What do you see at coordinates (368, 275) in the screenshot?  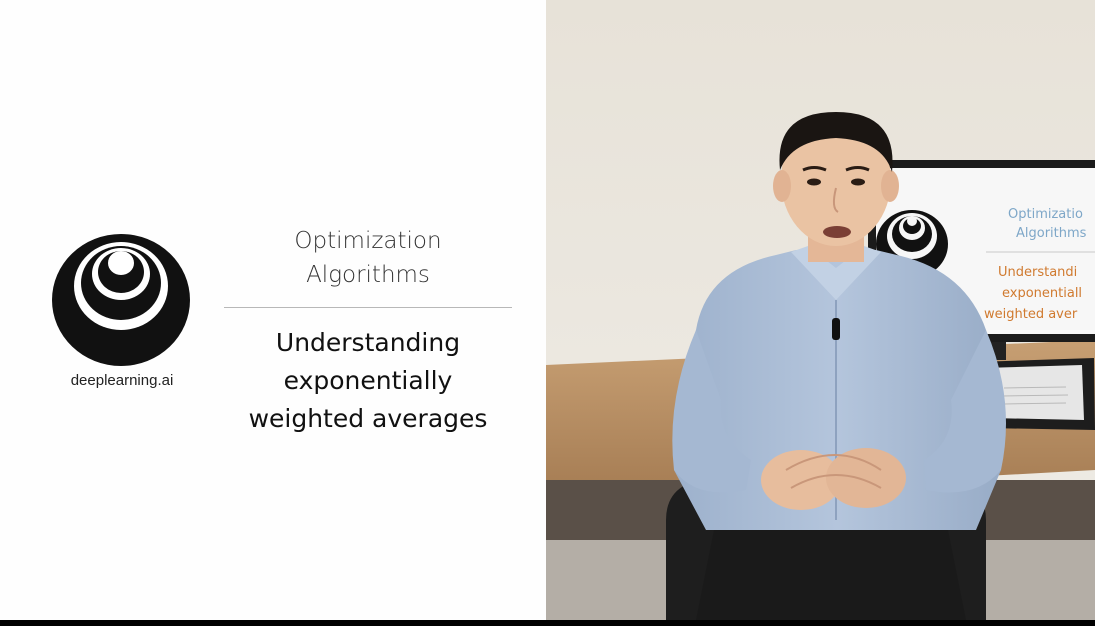 I see `course-title-line: Algorithms` at bounding box center [368, 275].